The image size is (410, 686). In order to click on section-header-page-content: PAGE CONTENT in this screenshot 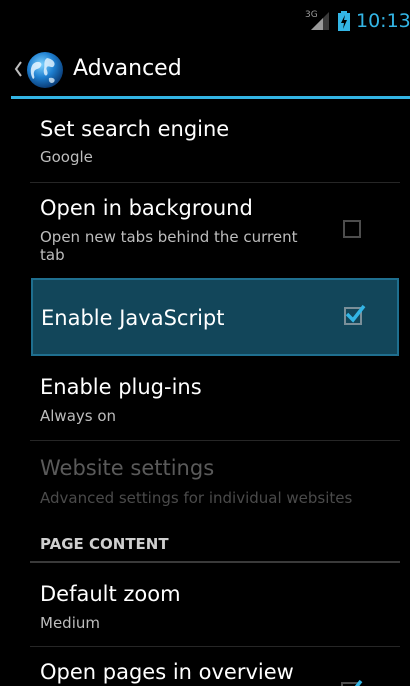, I will do `click(104, 544)`.